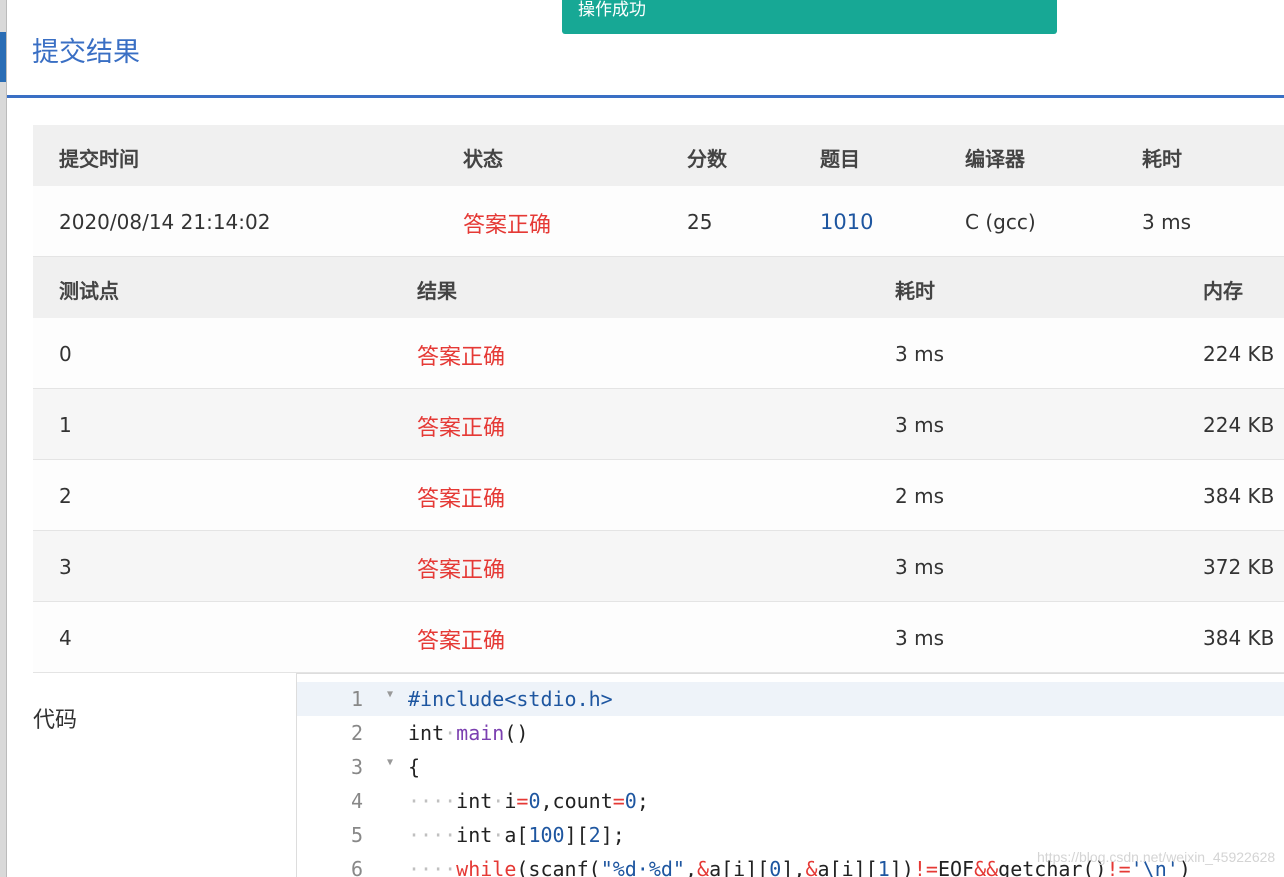 The width and height of the screenshot is (1284, 877). What do you see at coordinates (165, 222) in the screenshot?
I see `submit-time: 2020/08/14 21:14:02` at bounding box center [165, 222].